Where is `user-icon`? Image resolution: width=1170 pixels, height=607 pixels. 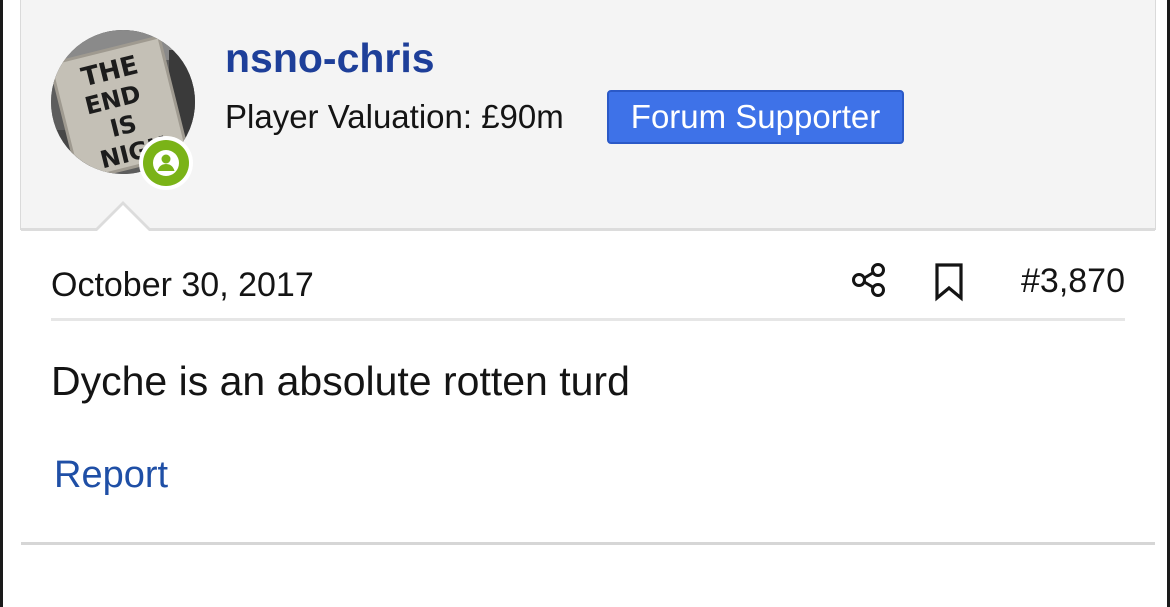 user-icon is located at coordinates (166, 163).